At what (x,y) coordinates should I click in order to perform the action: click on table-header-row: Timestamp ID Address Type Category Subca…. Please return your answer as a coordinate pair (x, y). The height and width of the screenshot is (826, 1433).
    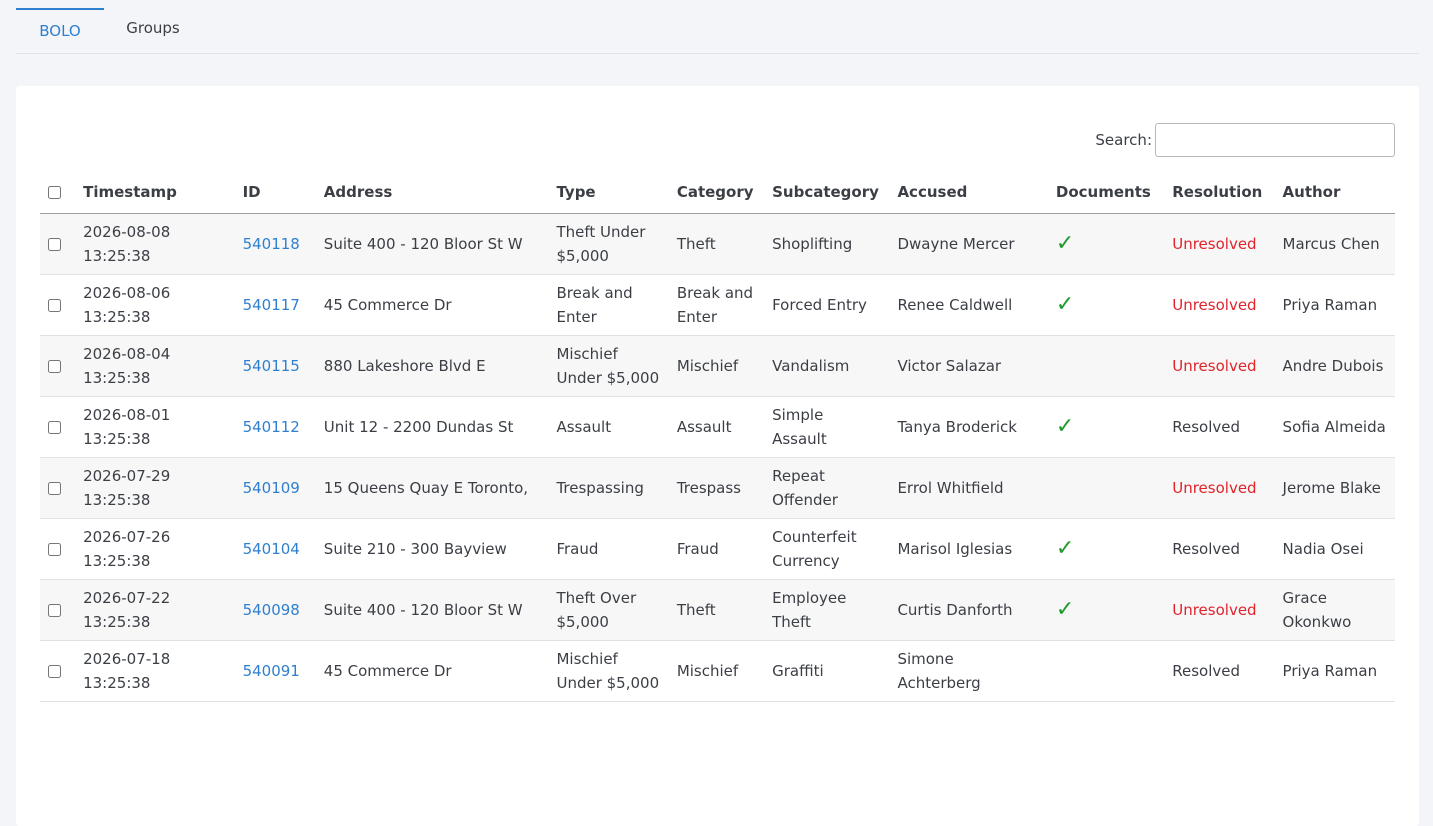
    Looking at the image, I should click on (717, 192).